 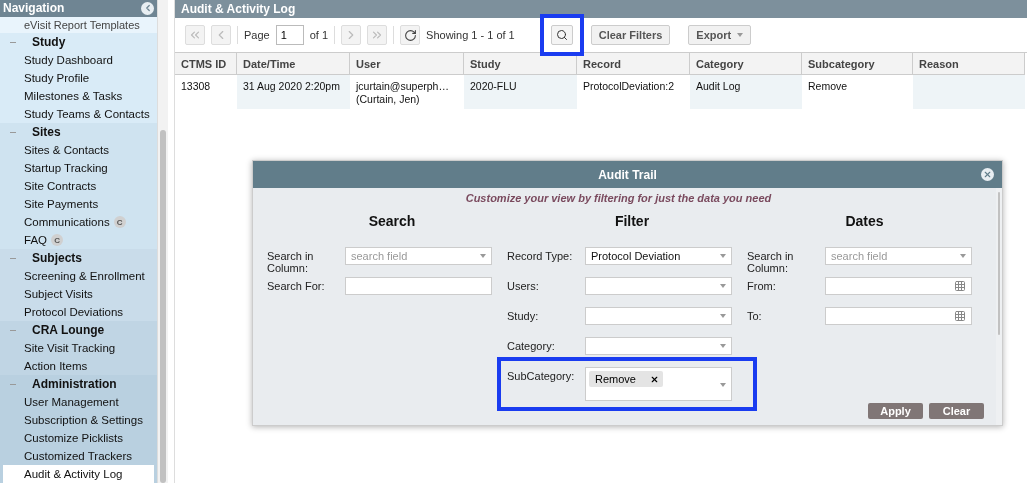 What do you see at coordinates (293, 64) in the screenshot?
I see `column-header: Date/Time` at bounding box center [293, 64].